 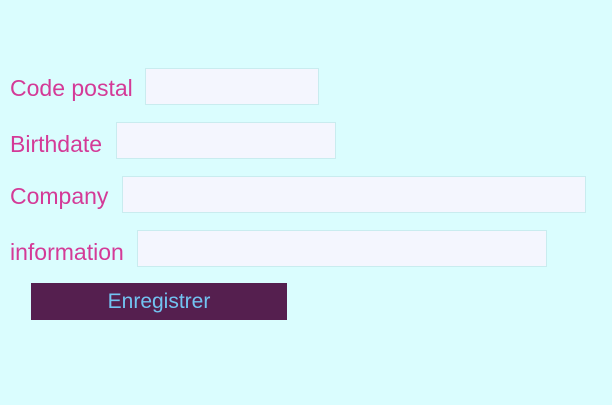 I want to click on birthdate-input, so click(x=226, y=140).